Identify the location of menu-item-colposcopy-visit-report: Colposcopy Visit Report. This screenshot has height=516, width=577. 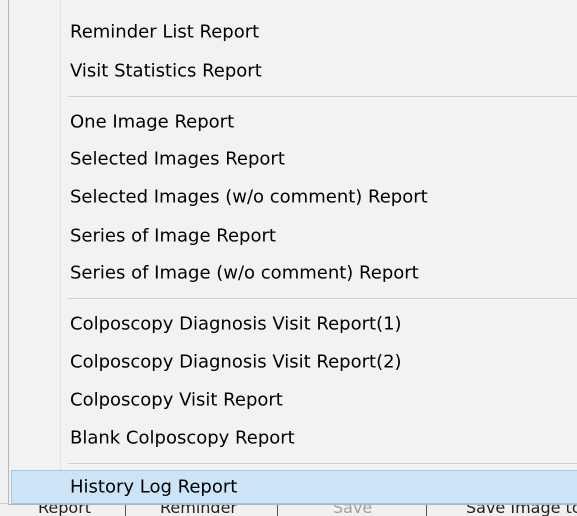
(294, 400).